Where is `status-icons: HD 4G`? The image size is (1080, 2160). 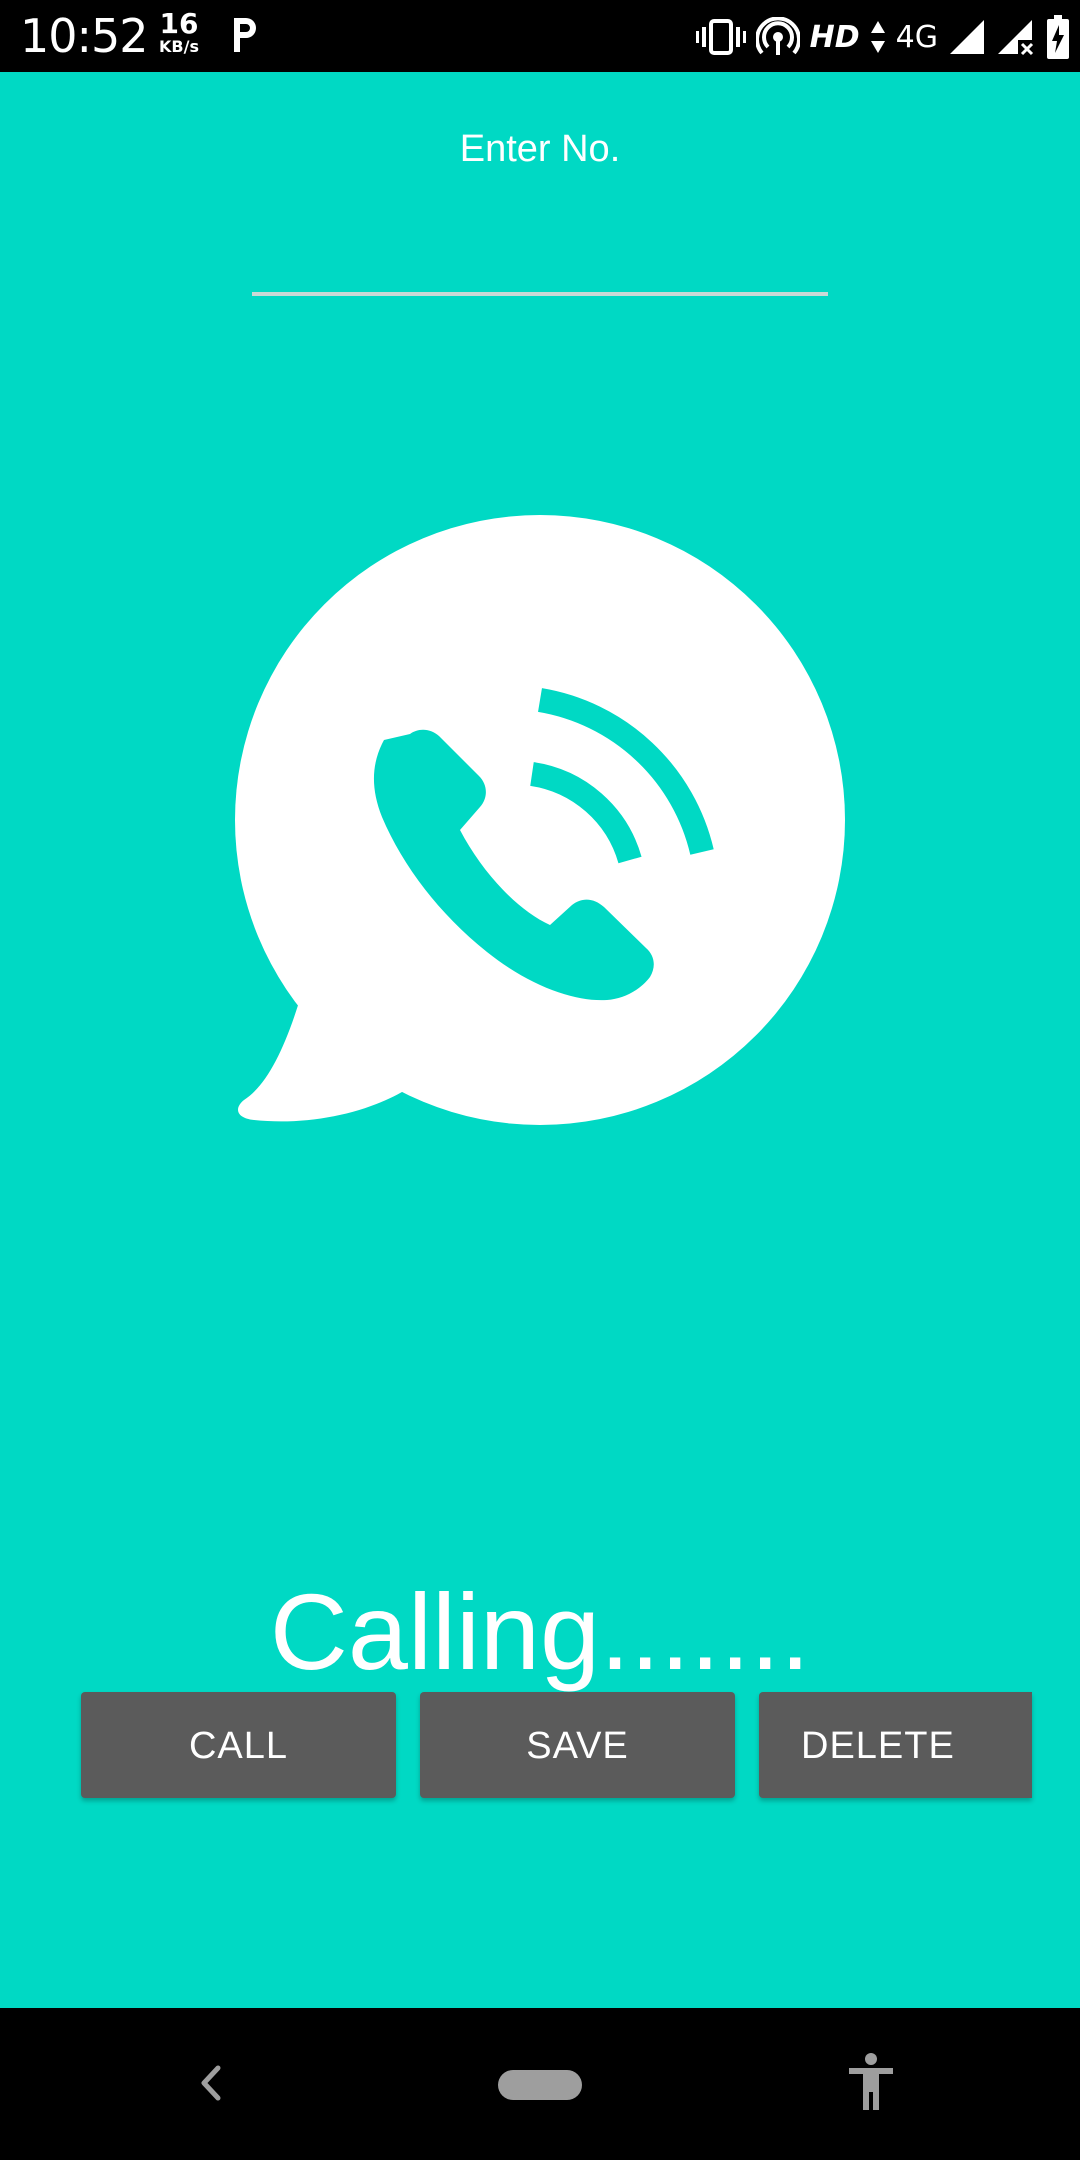 status-icons: HD 4G is located at coordinates (882, 37).